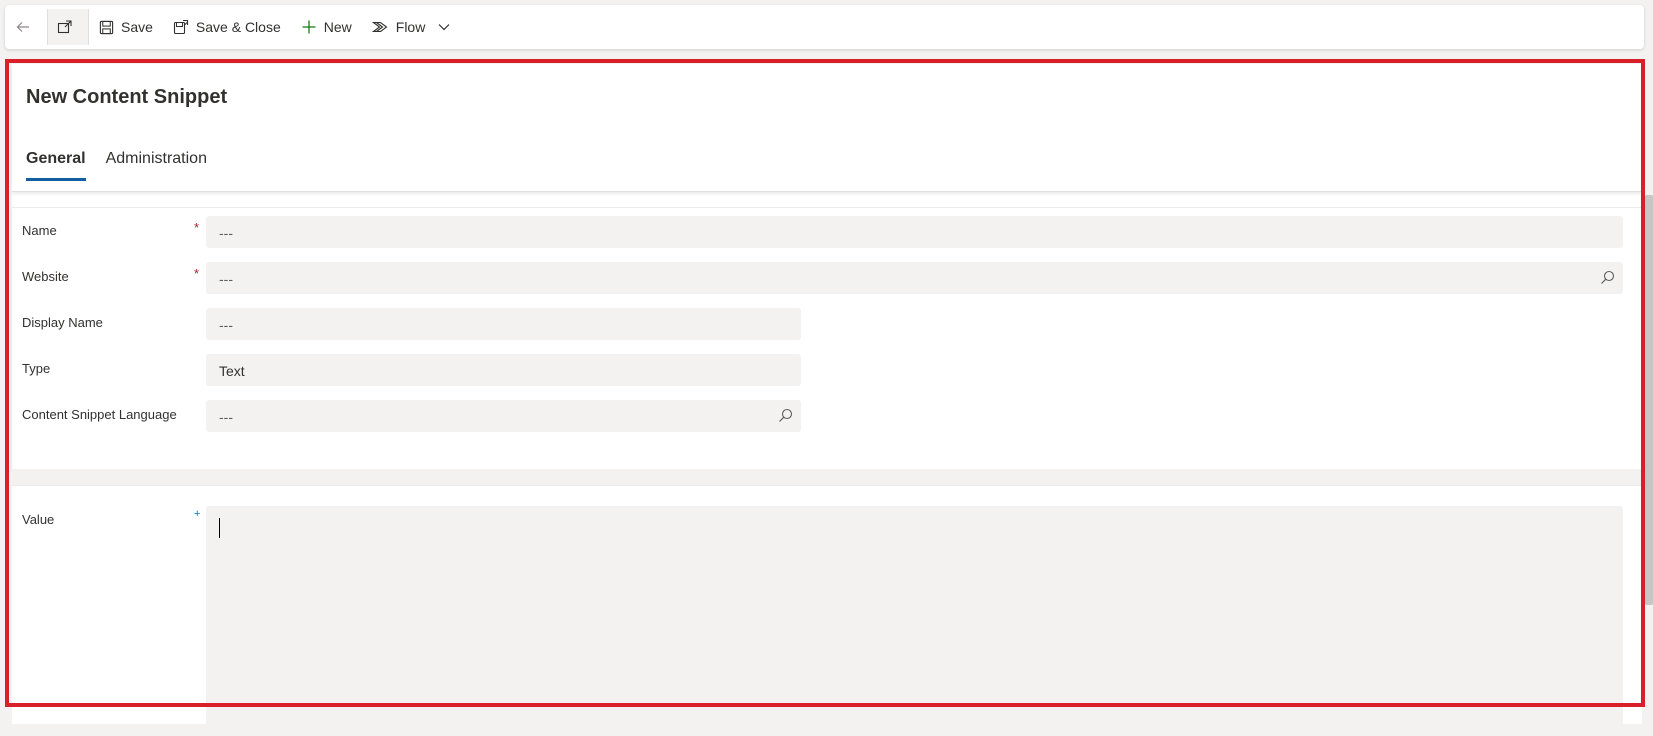 The image size is (1653, 736). Describe the element at coordinates (503, 324) in the screenshot. I see `display-name-input: ---` at that location.